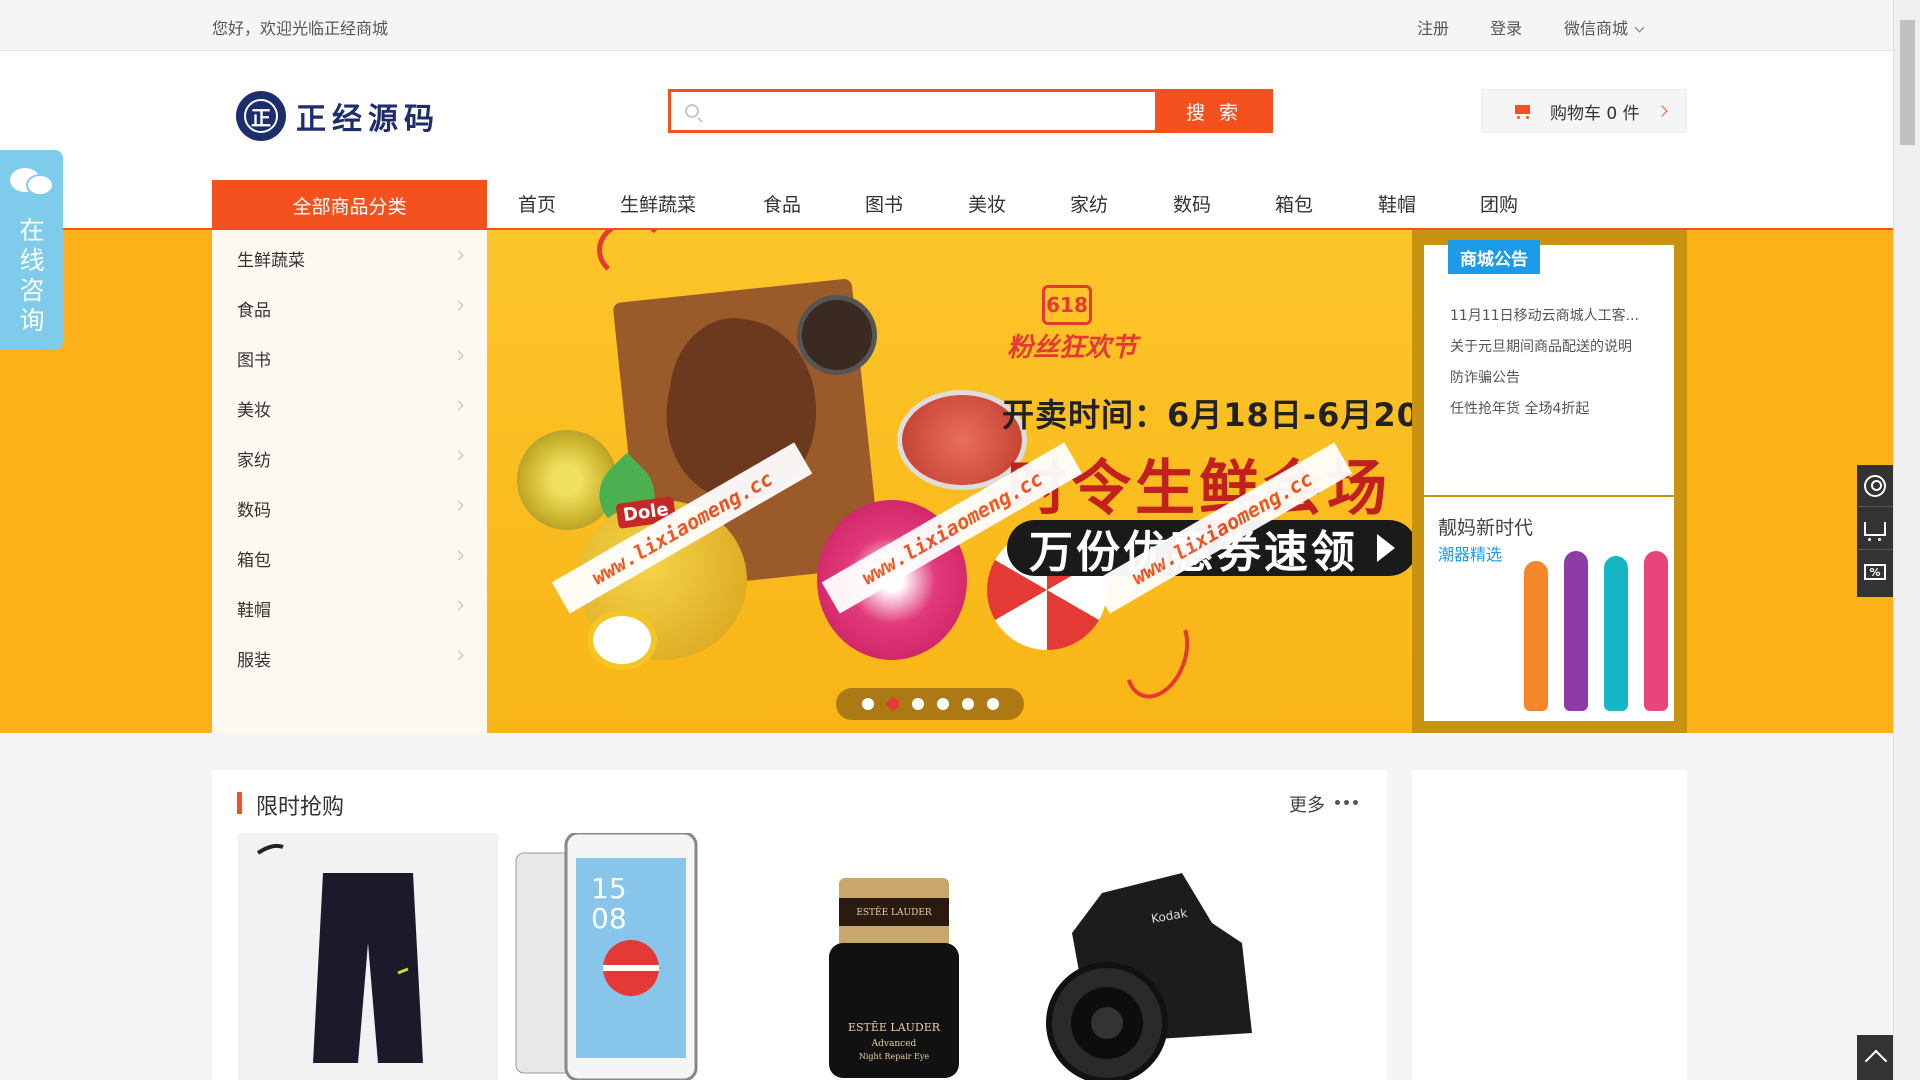 This screenshot has height=1080, width=1920. What do you see at coordinates (894, 1056) in the screenshot?
I see `product-label: Night Repair Eye` at bounding box center [894, 1056].